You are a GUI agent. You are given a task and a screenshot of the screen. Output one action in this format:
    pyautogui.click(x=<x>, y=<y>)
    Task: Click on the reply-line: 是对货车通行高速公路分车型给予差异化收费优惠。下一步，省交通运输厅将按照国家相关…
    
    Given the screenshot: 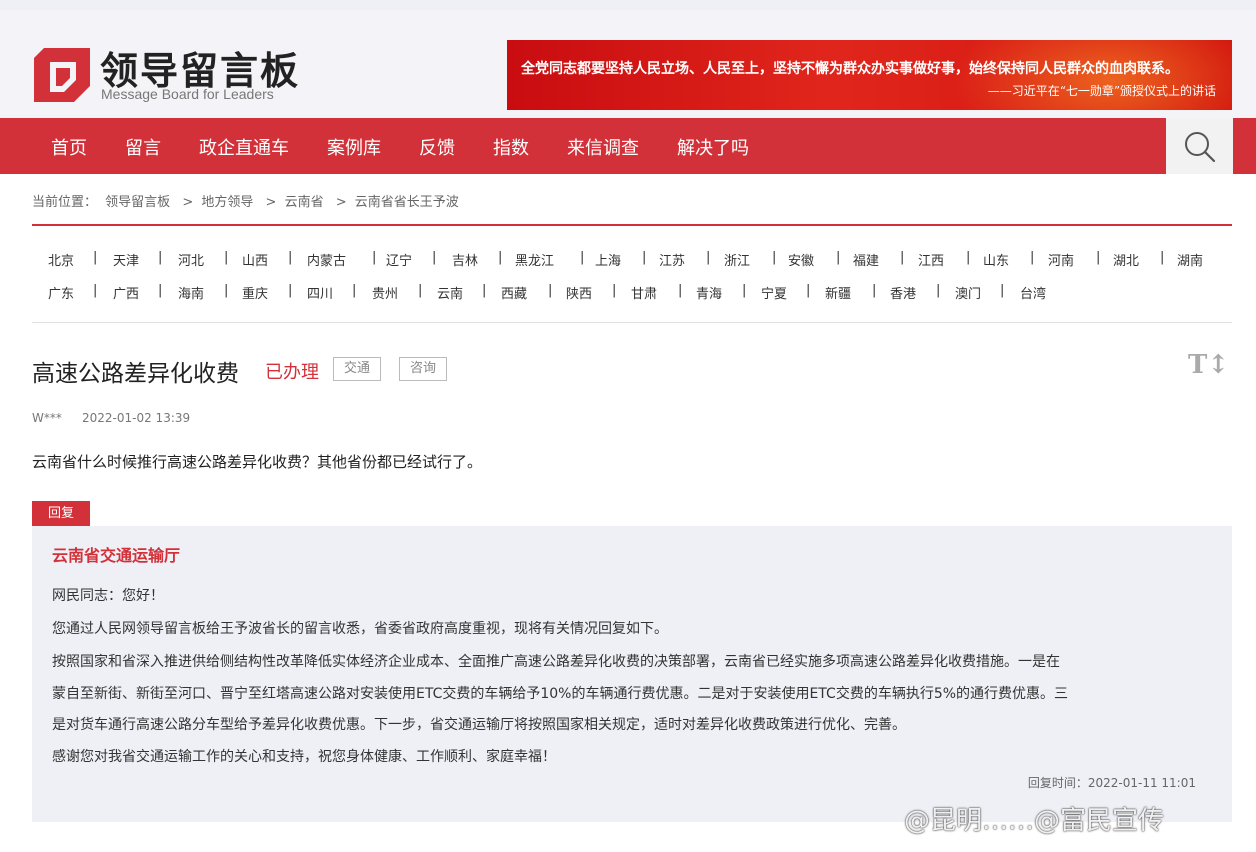 What is the action you would take?
    pyautogui.click(x=479, y=725)
    